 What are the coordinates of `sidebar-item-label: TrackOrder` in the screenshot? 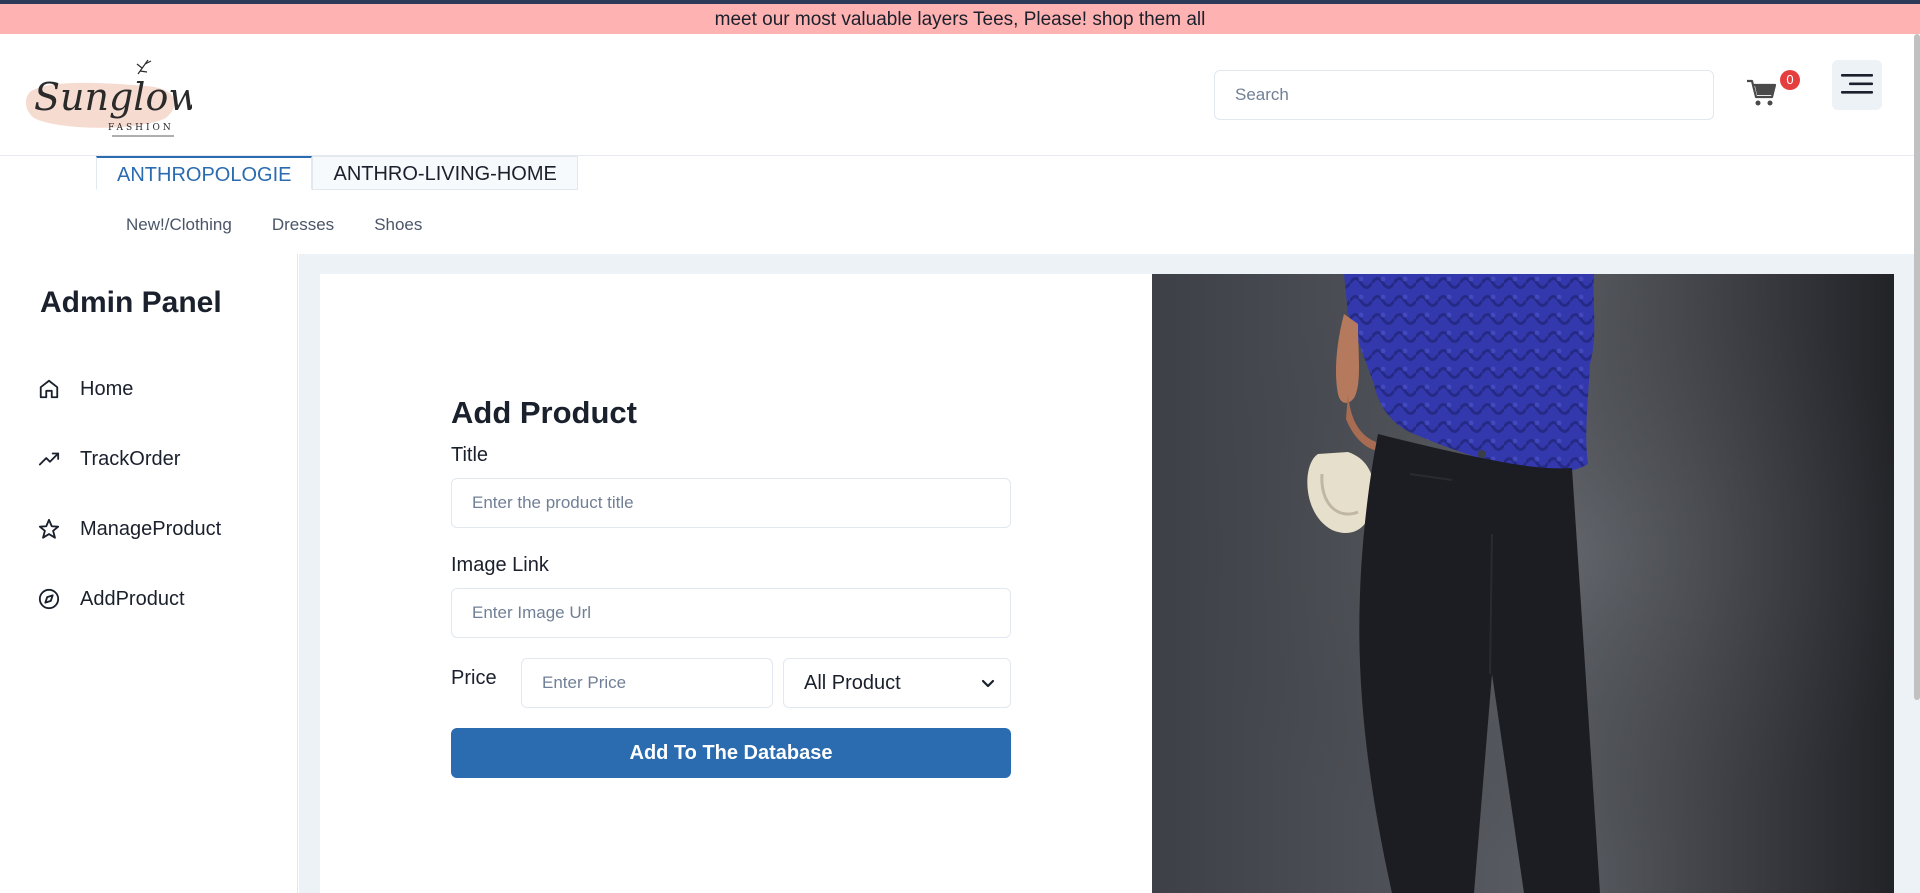 It's located at (130, 458).